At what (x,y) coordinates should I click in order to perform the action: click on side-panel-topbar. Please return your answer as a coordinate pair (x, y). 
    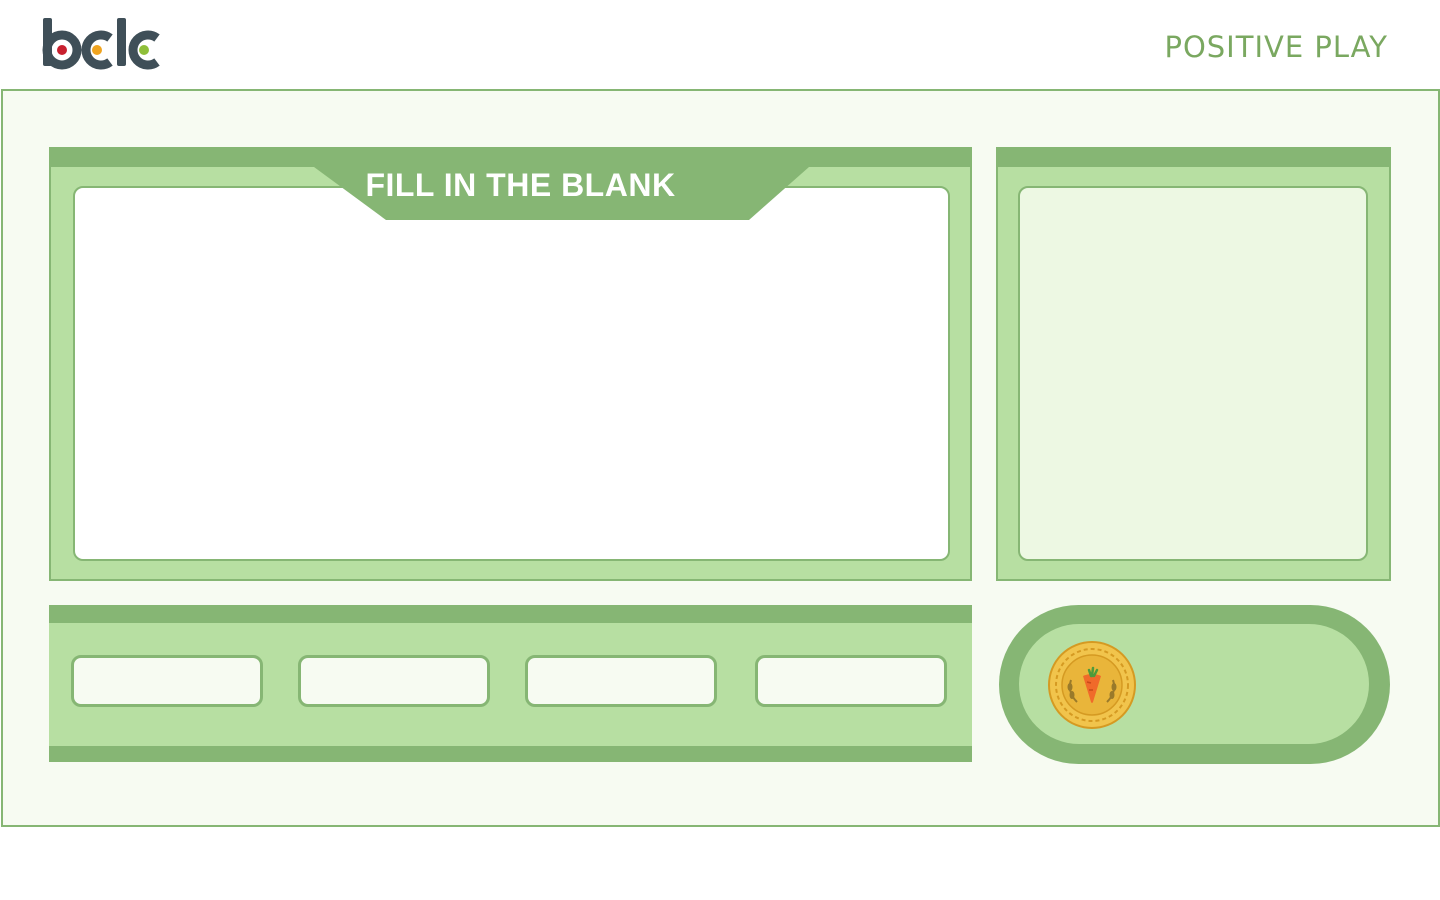
    Looking at the image, I should click on (1193, 158).